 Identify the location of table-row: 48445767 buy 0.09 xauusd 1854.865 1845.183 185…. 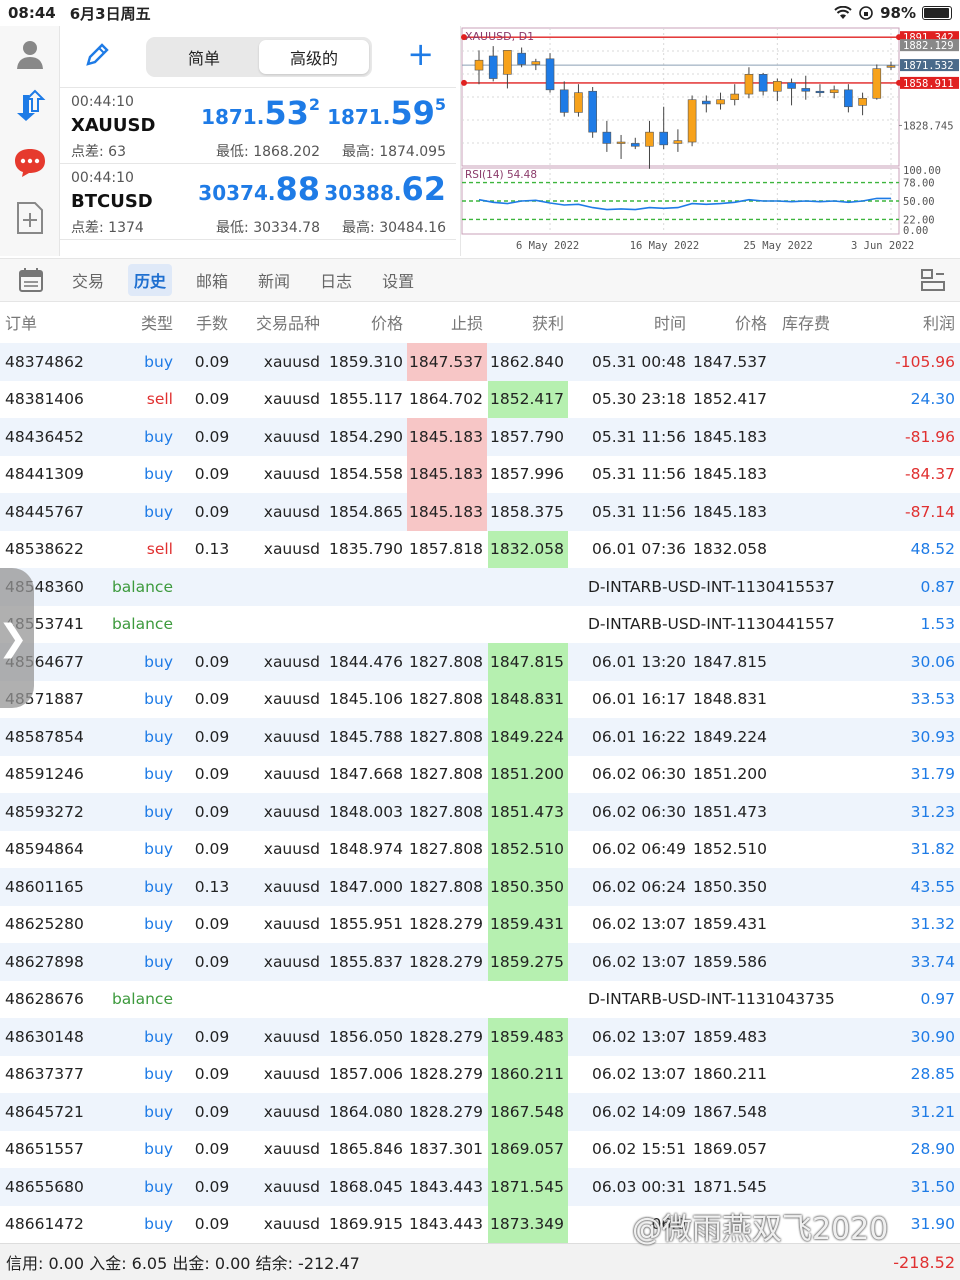
(480, 512).